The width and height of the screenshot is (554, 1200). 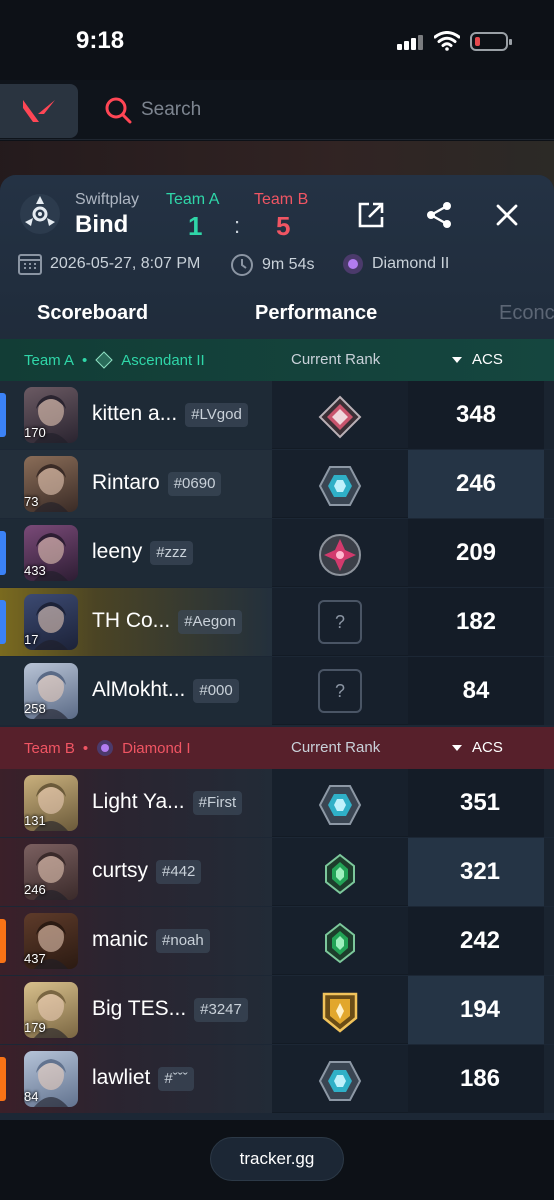 What do you see at coordinates (277, 553) in the screenshot?
I see `player-row: 433 leeny #zzz 209` at bounding box center [277, 553].